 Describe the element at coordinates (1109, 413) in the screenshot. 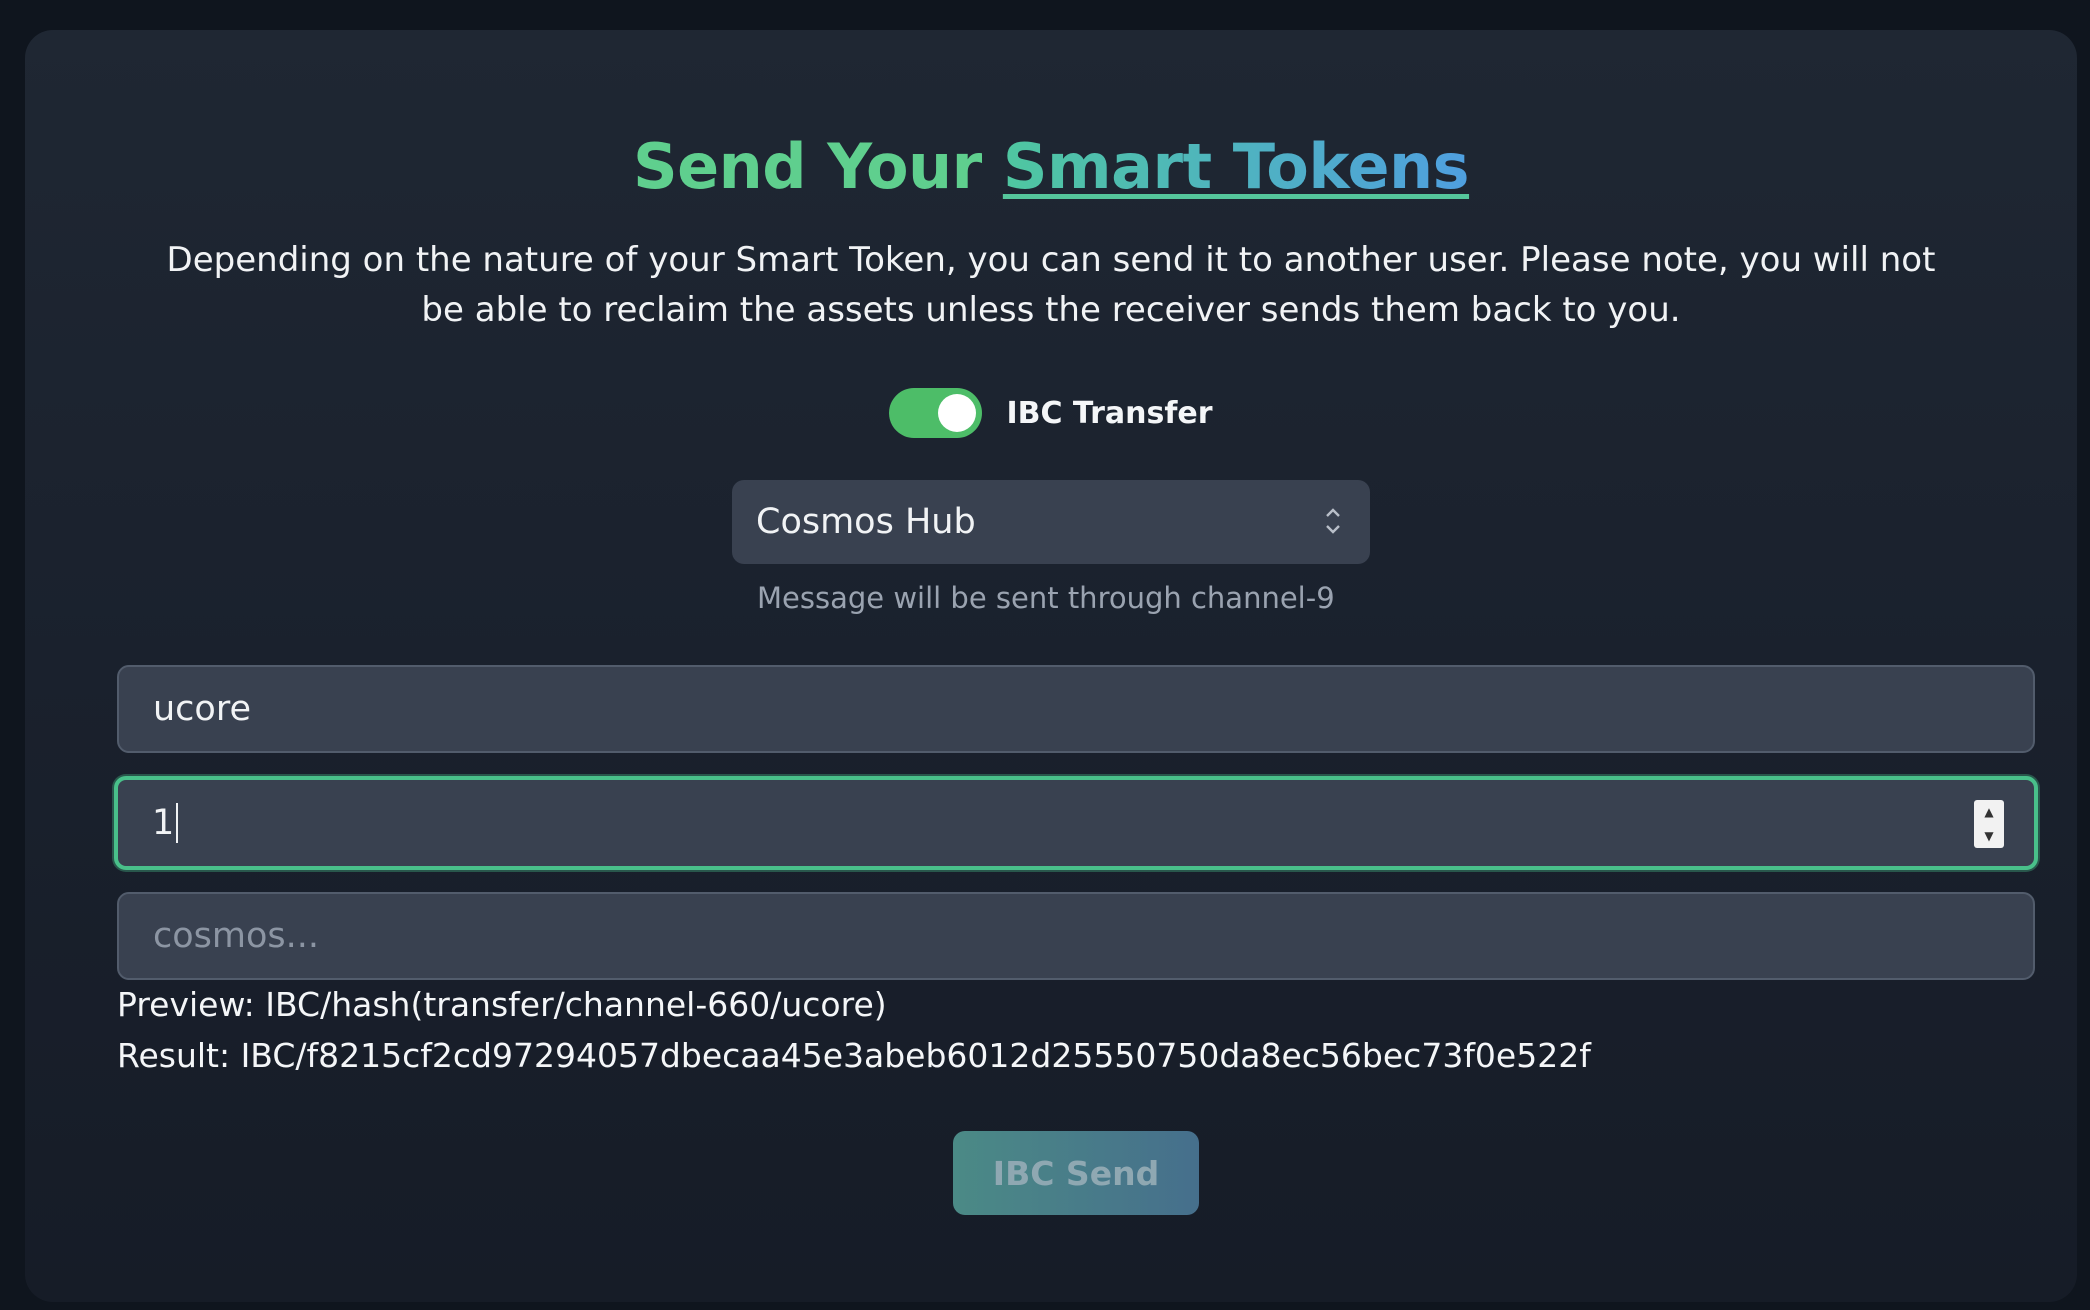

I see `ibc-transfer-label: IBC Transfer` at that location.